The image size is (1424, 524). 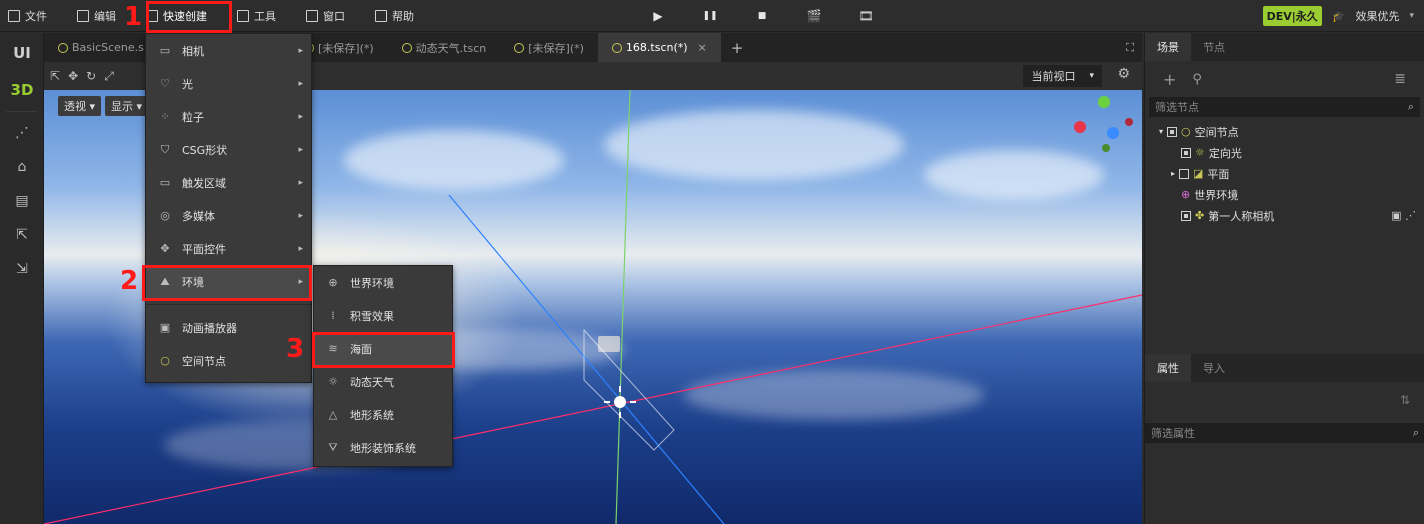 I want to click on submenu-item-terrain-decor: ⛛ 地形装饰系统, so click(x=383, y=447).